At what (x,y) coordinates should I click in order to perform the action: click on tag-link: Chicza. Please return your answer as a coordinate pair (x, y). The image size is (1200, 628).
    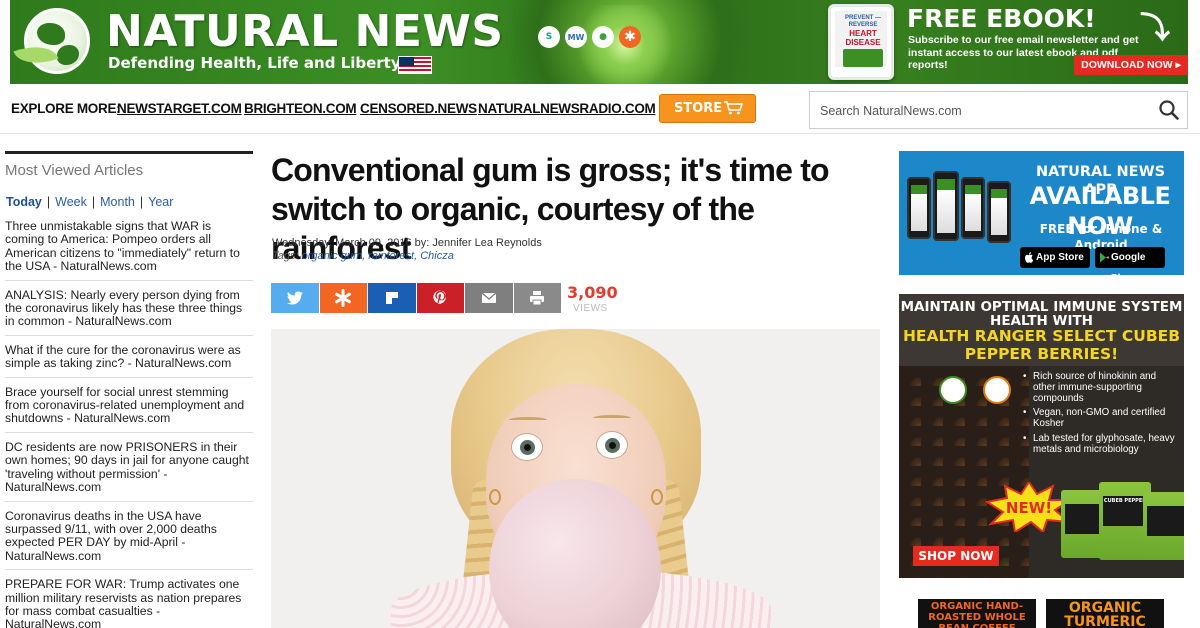
    Looking at the image, I should click on (437, 256).